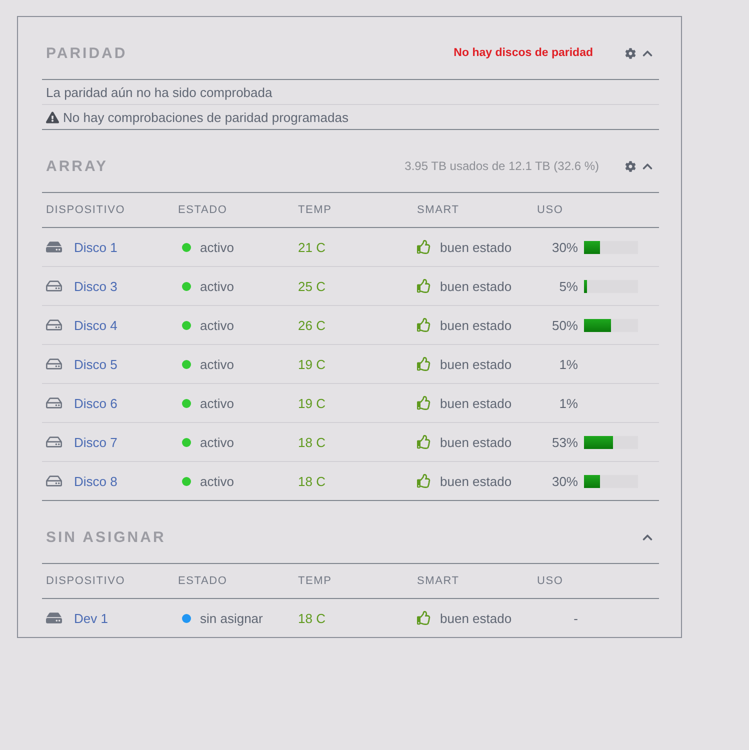  Describe the element at coordinates (96, 247) in the screenshot. I see `device-link: Disco 1` at that location.